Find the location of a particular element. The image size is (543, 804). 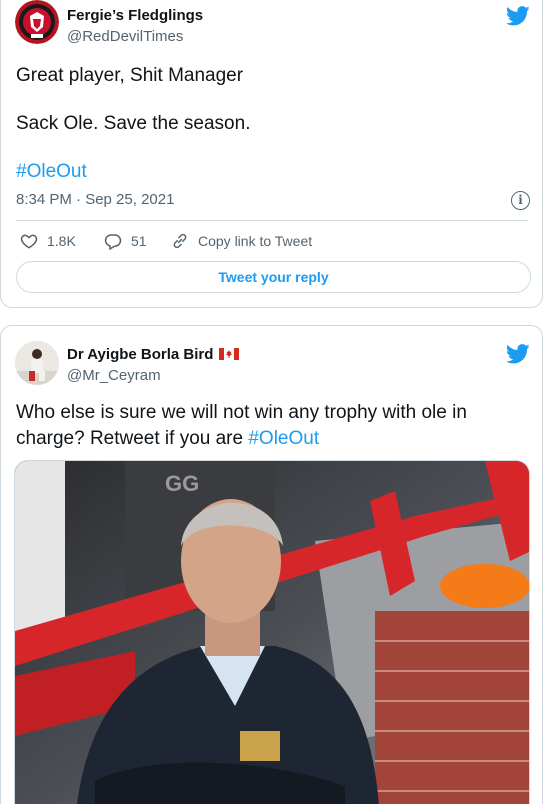

media-sign: GG is located at coordinates (182, 483).